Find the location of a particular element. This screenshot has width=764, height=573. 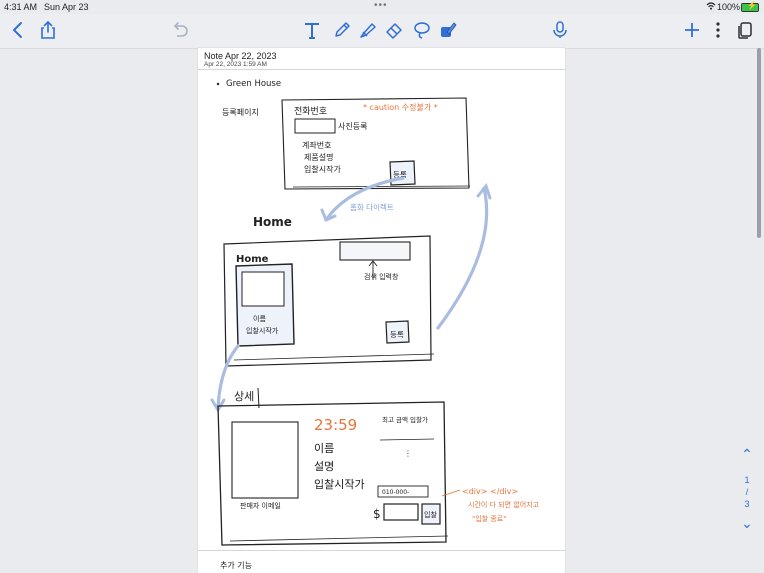

status-bar: 4:31 AM Sun Apr 23 ••• 100% ⚡ is located at coordinates (382, 7).